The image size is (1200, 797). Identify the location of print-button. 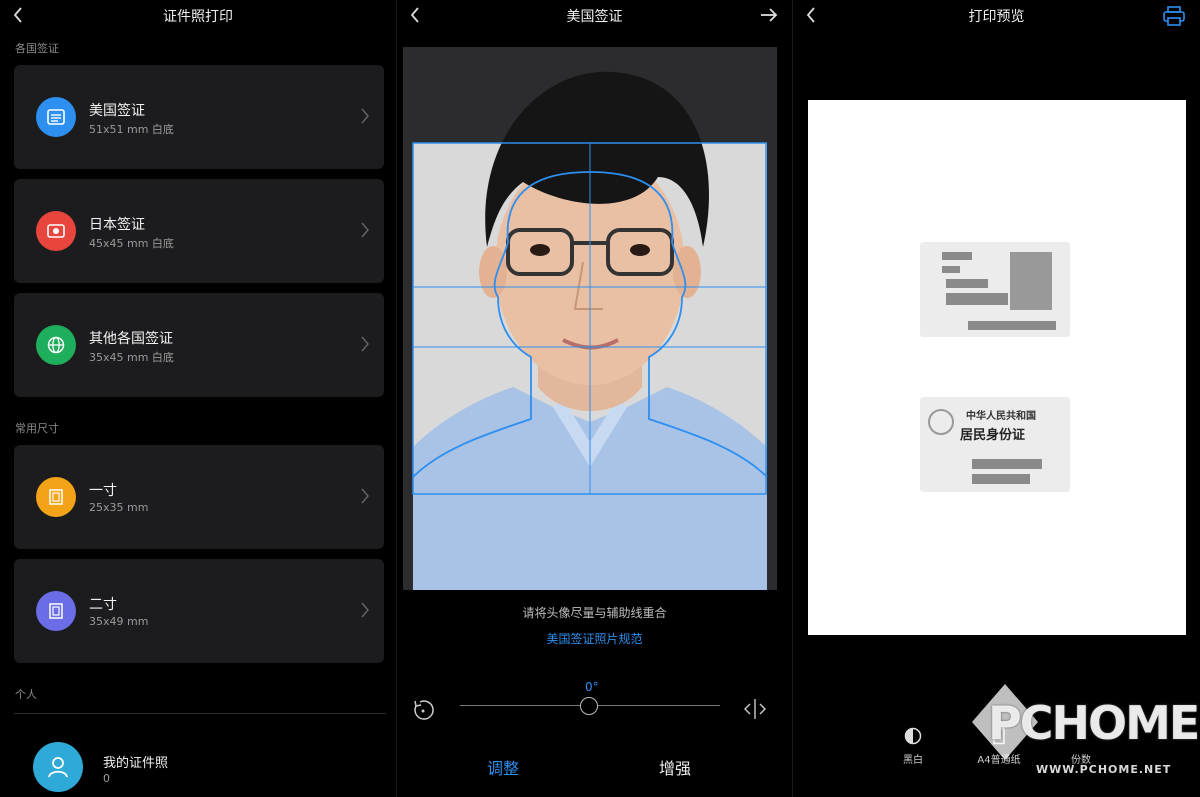
(1174, 16).